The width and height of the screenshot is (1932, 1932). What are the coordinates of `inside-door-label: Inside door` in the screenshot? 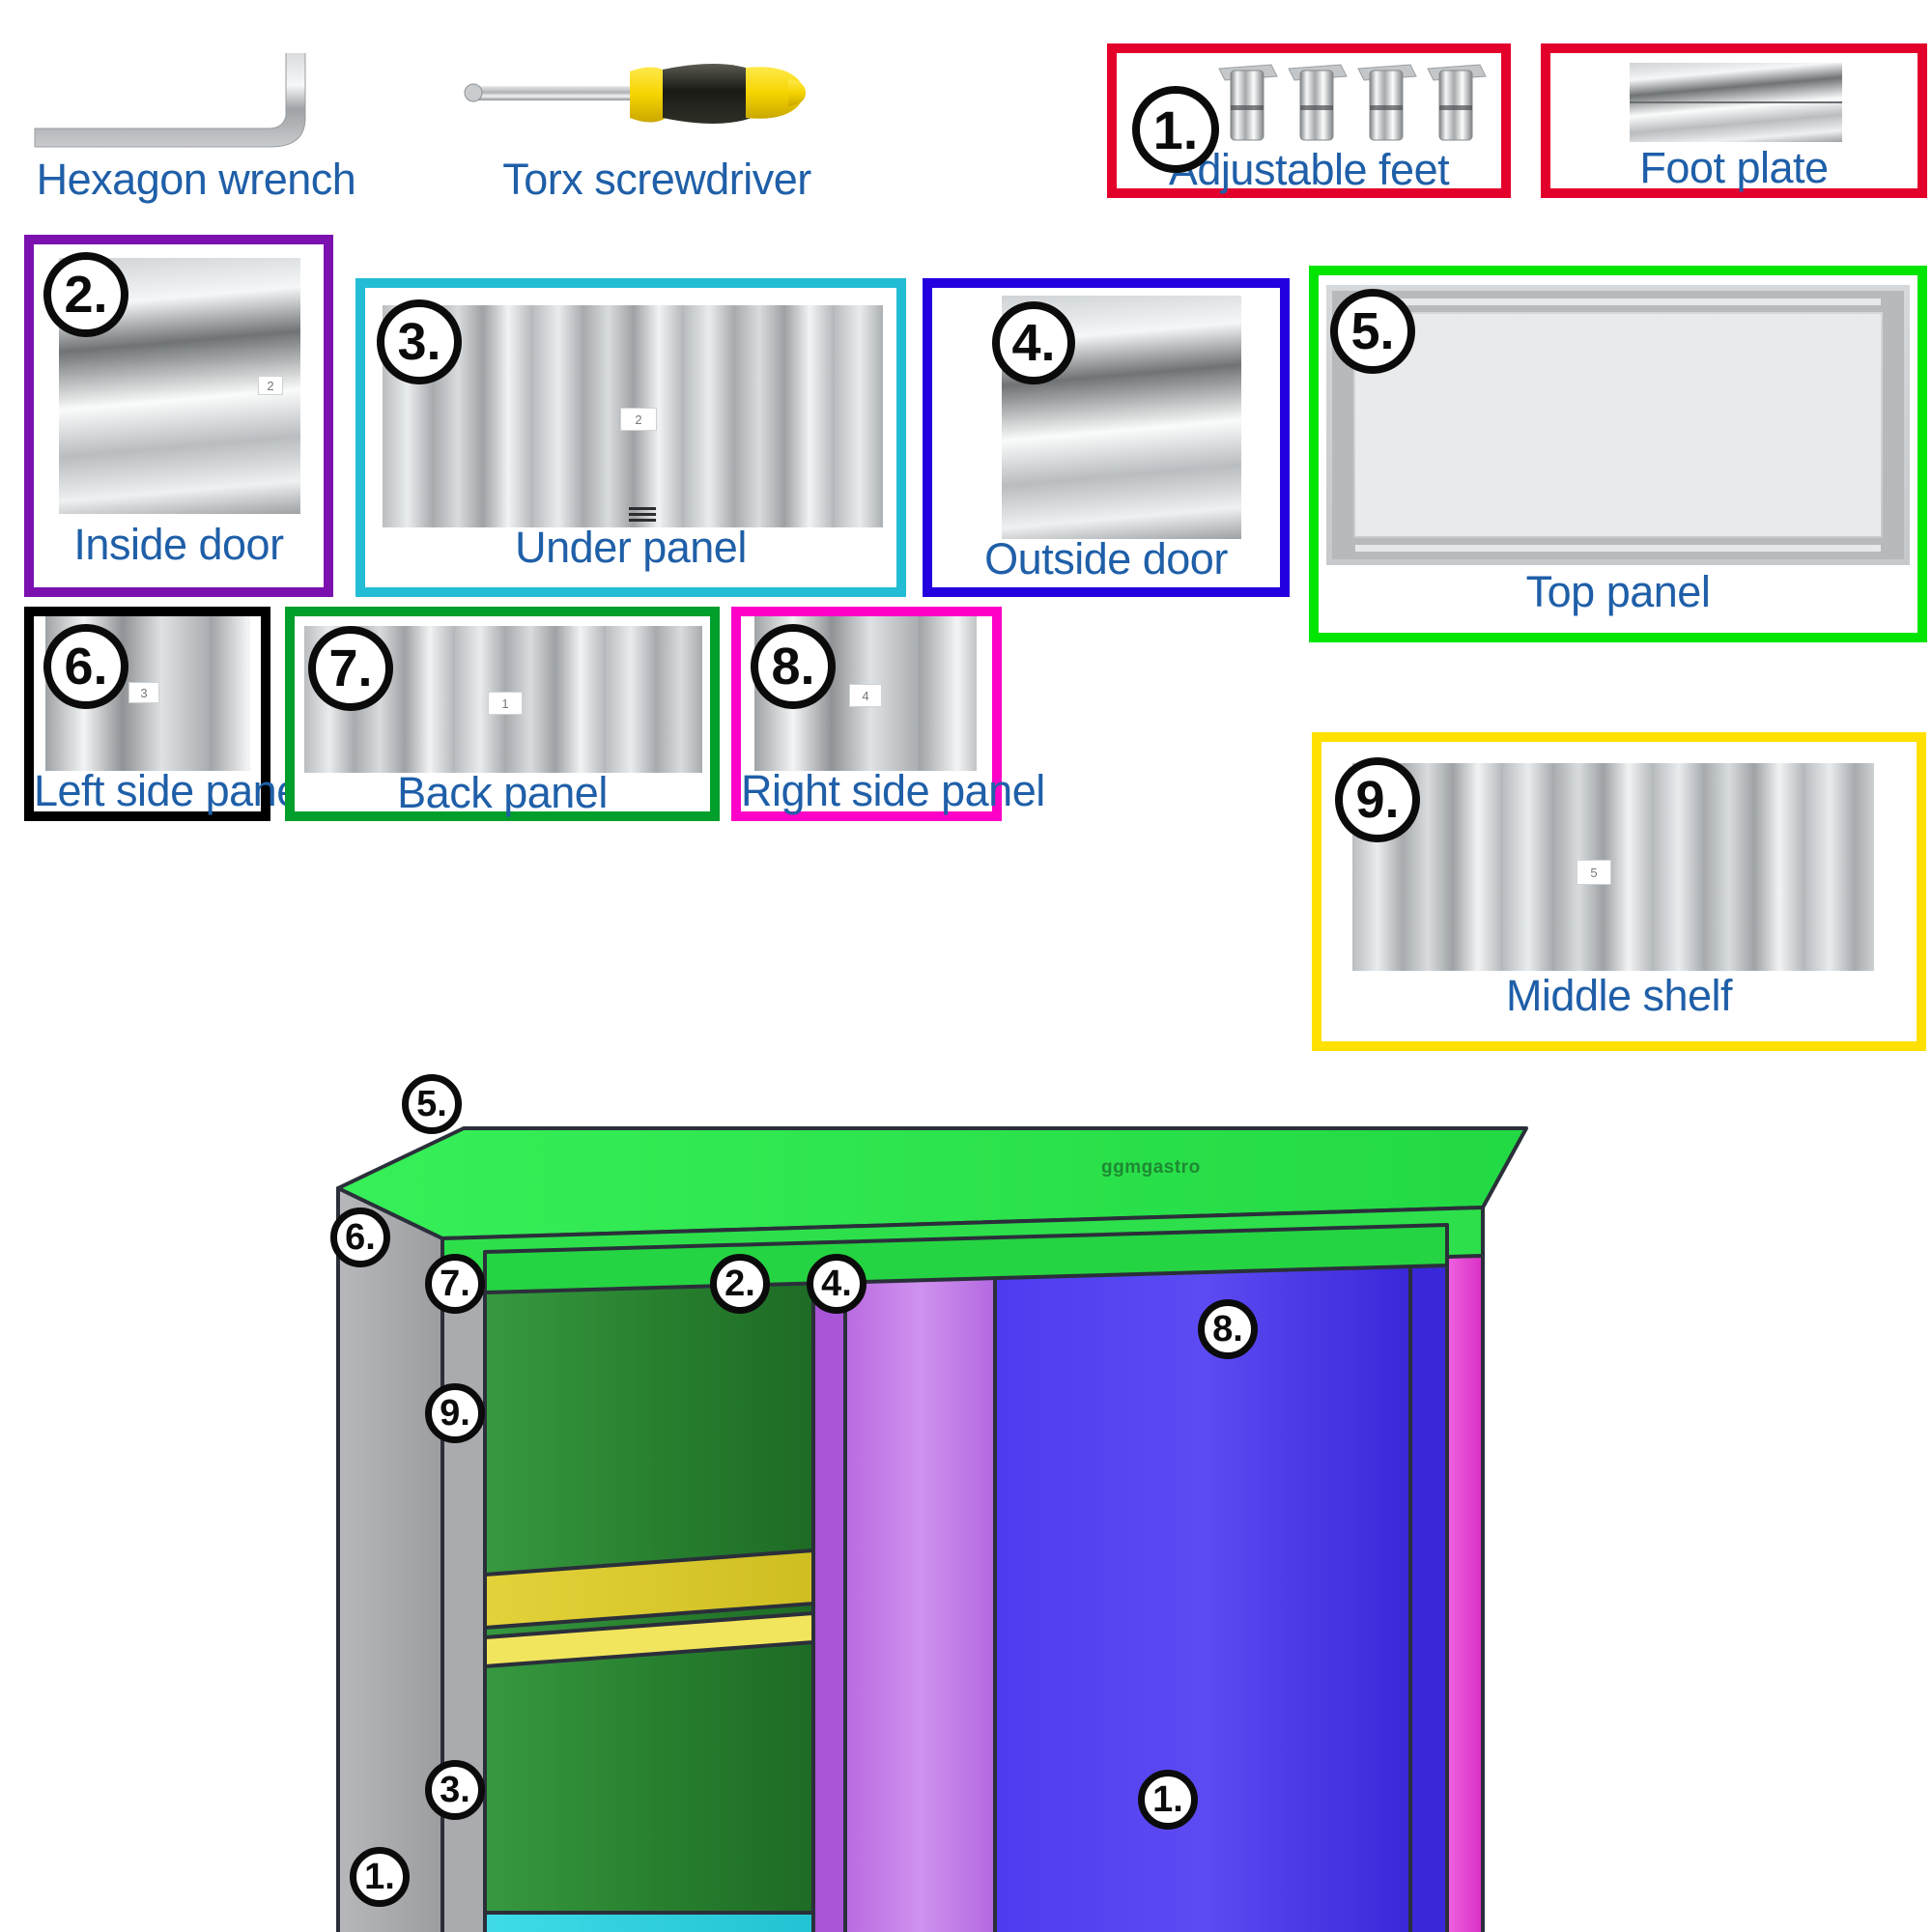 It's located at (178, 544).